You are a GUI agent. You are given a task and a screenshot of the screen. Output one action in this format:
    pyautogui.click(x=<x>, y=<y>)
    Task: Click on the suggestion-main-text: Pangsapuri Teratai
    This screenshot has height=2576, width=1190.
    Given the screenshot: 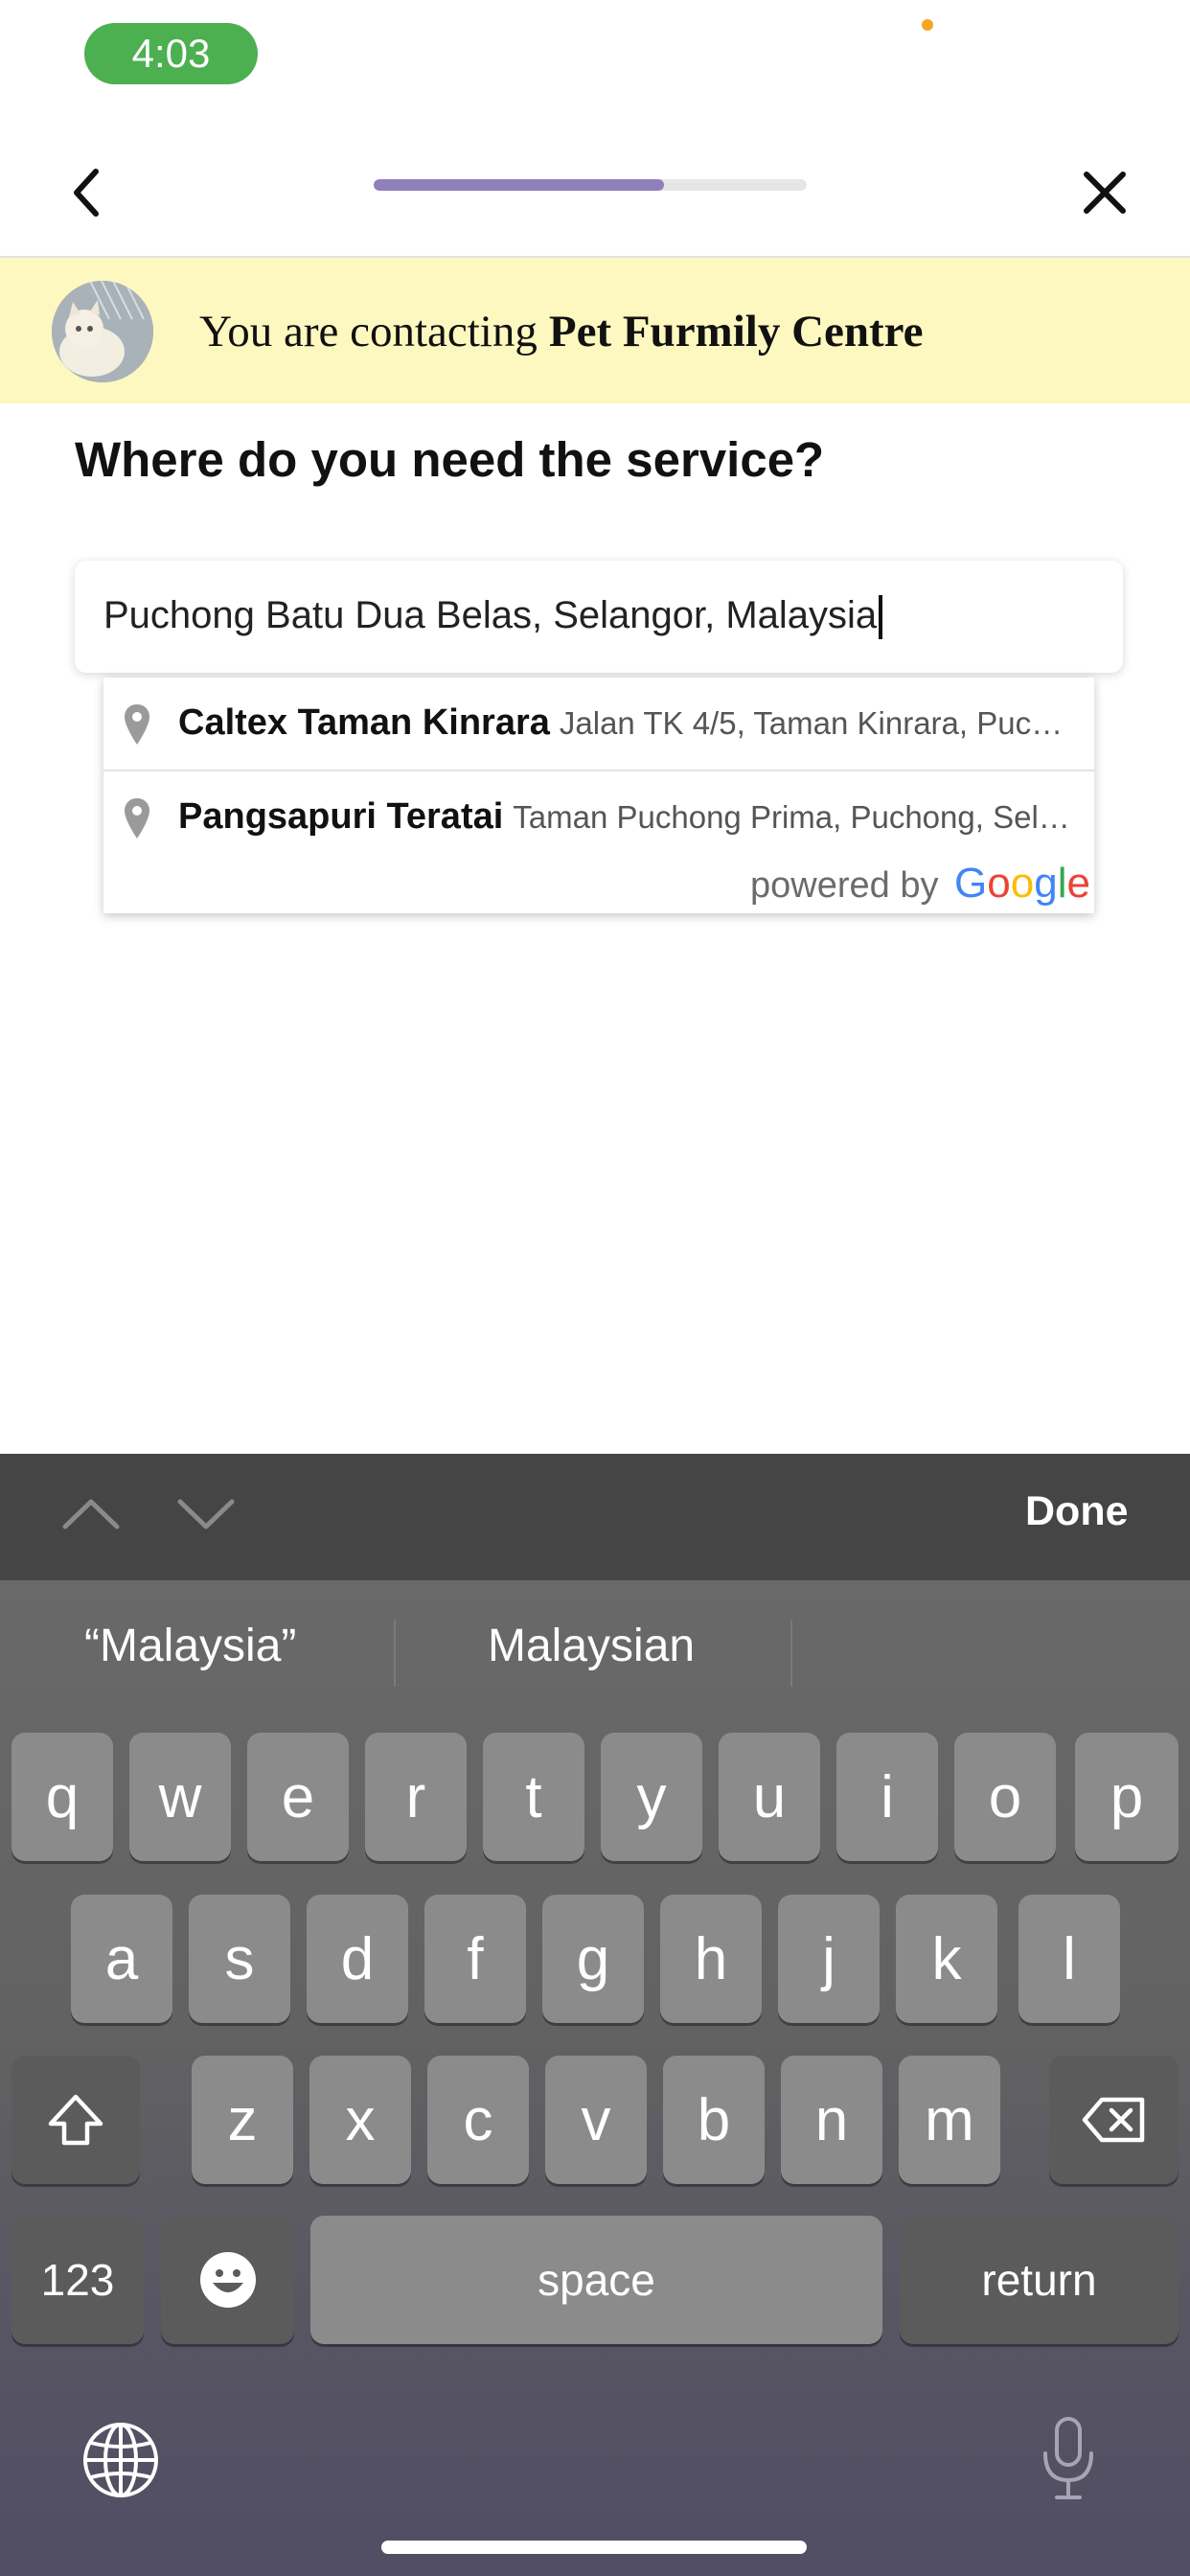 What is the action you would take?
    pyautogui.click(x=341, y=816)
    